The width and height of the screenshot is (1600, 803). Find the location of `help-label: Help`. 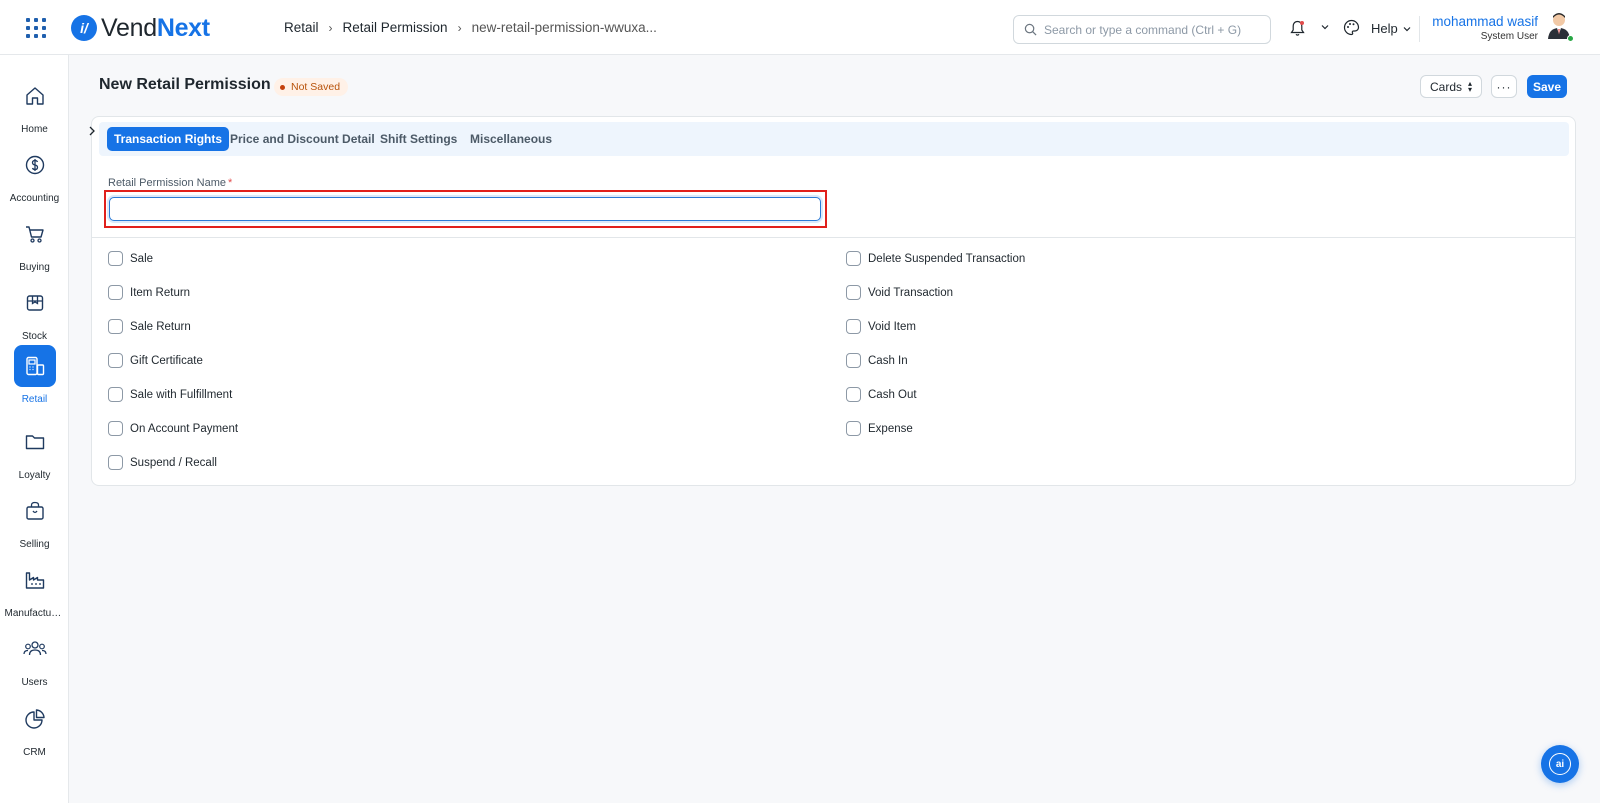

help-label: Help is located at coordinates (1384, 28).